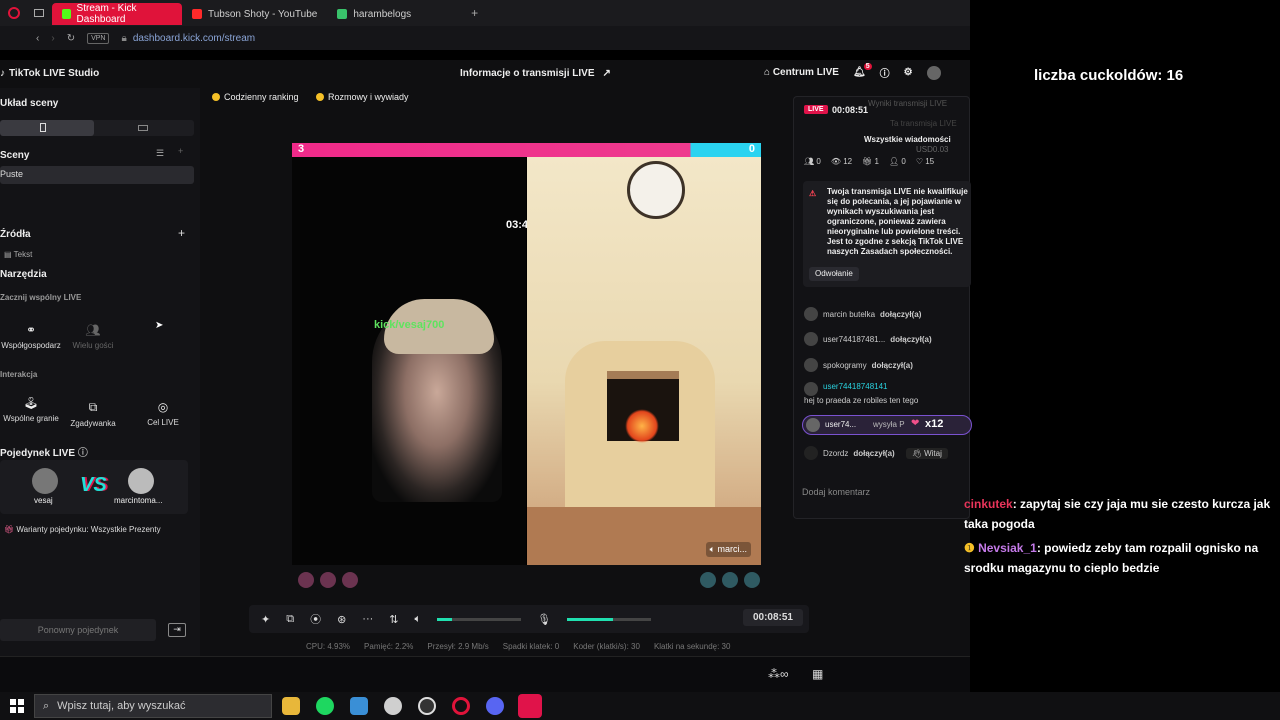 This screenshot has width=1280, height=720. I want to click on comment-input: Dodaj komentarz, so click(877, 492).